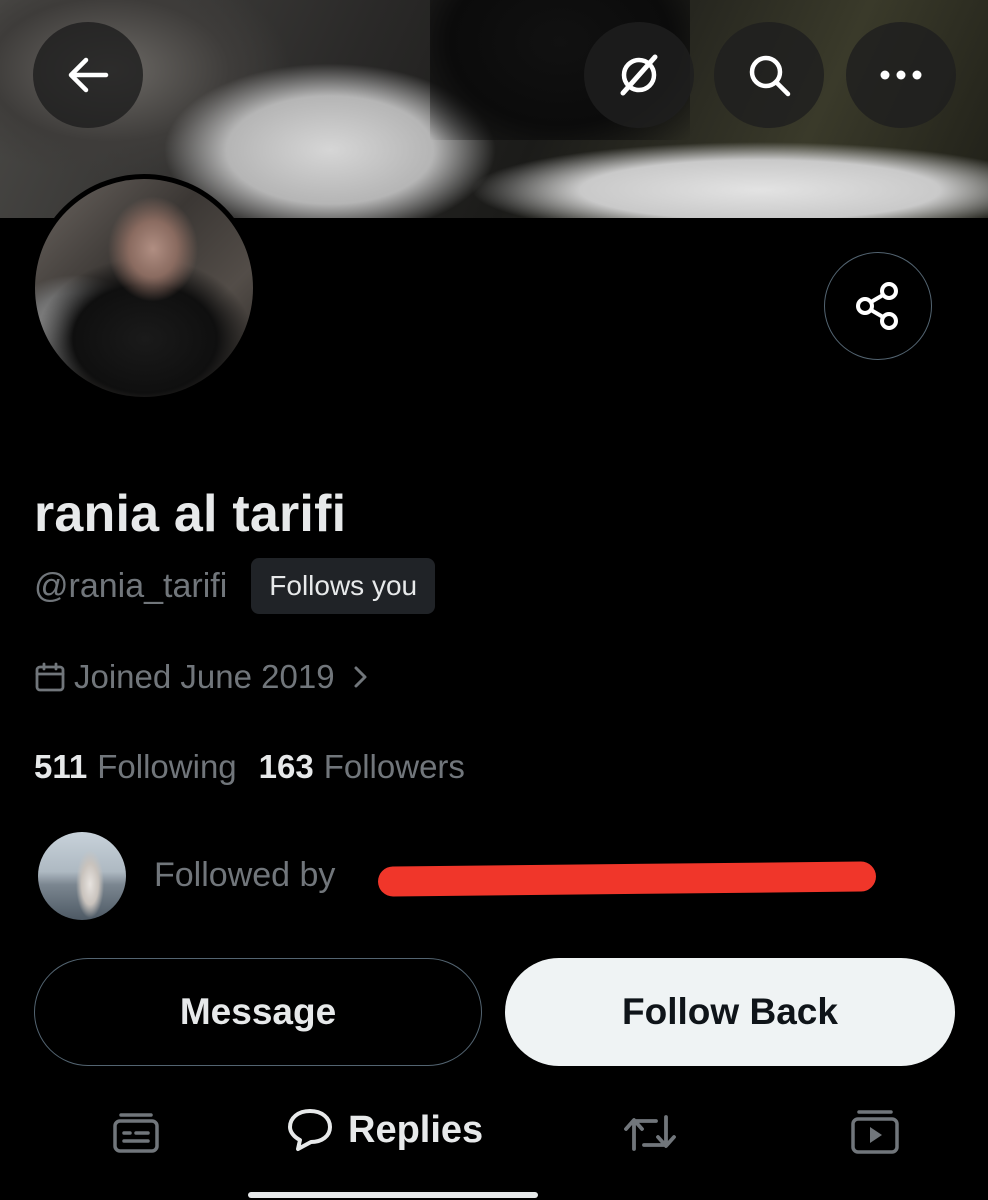  I want to click on profile-name: rania al tarifi, so click(190, 514).